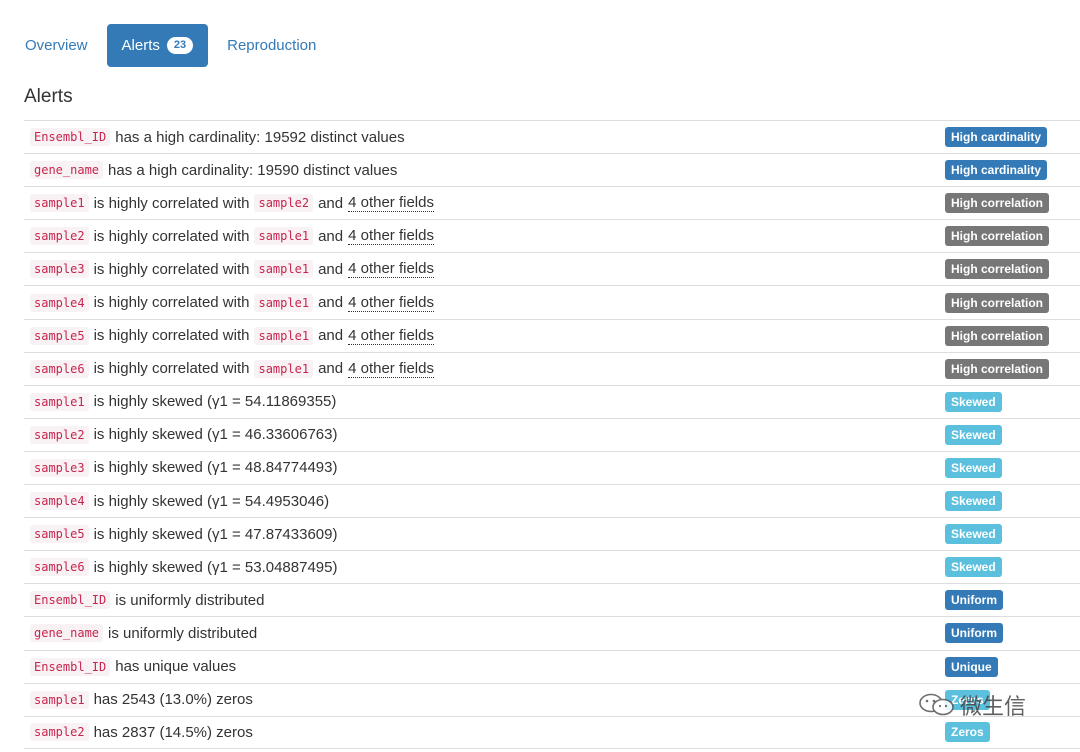 This screenshot has height=752, width=1080. What do you see at coordinates (215, 534) in the screenshot?
I see `alert-text: is highly skewed (γ1 = 47.87433609)` at bounding box center [215, 534].